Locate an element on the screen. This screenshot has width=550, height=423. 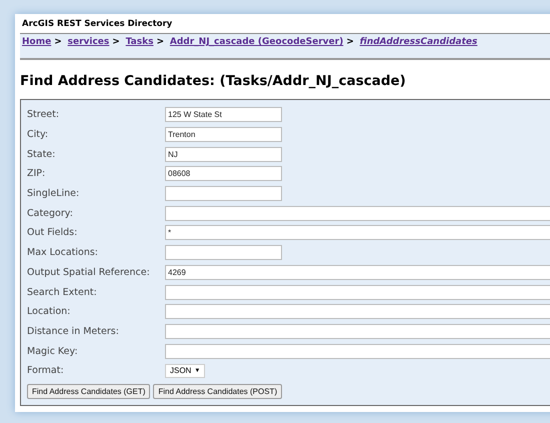
field-label: Magic Key: is located at coordinates (53, 351).